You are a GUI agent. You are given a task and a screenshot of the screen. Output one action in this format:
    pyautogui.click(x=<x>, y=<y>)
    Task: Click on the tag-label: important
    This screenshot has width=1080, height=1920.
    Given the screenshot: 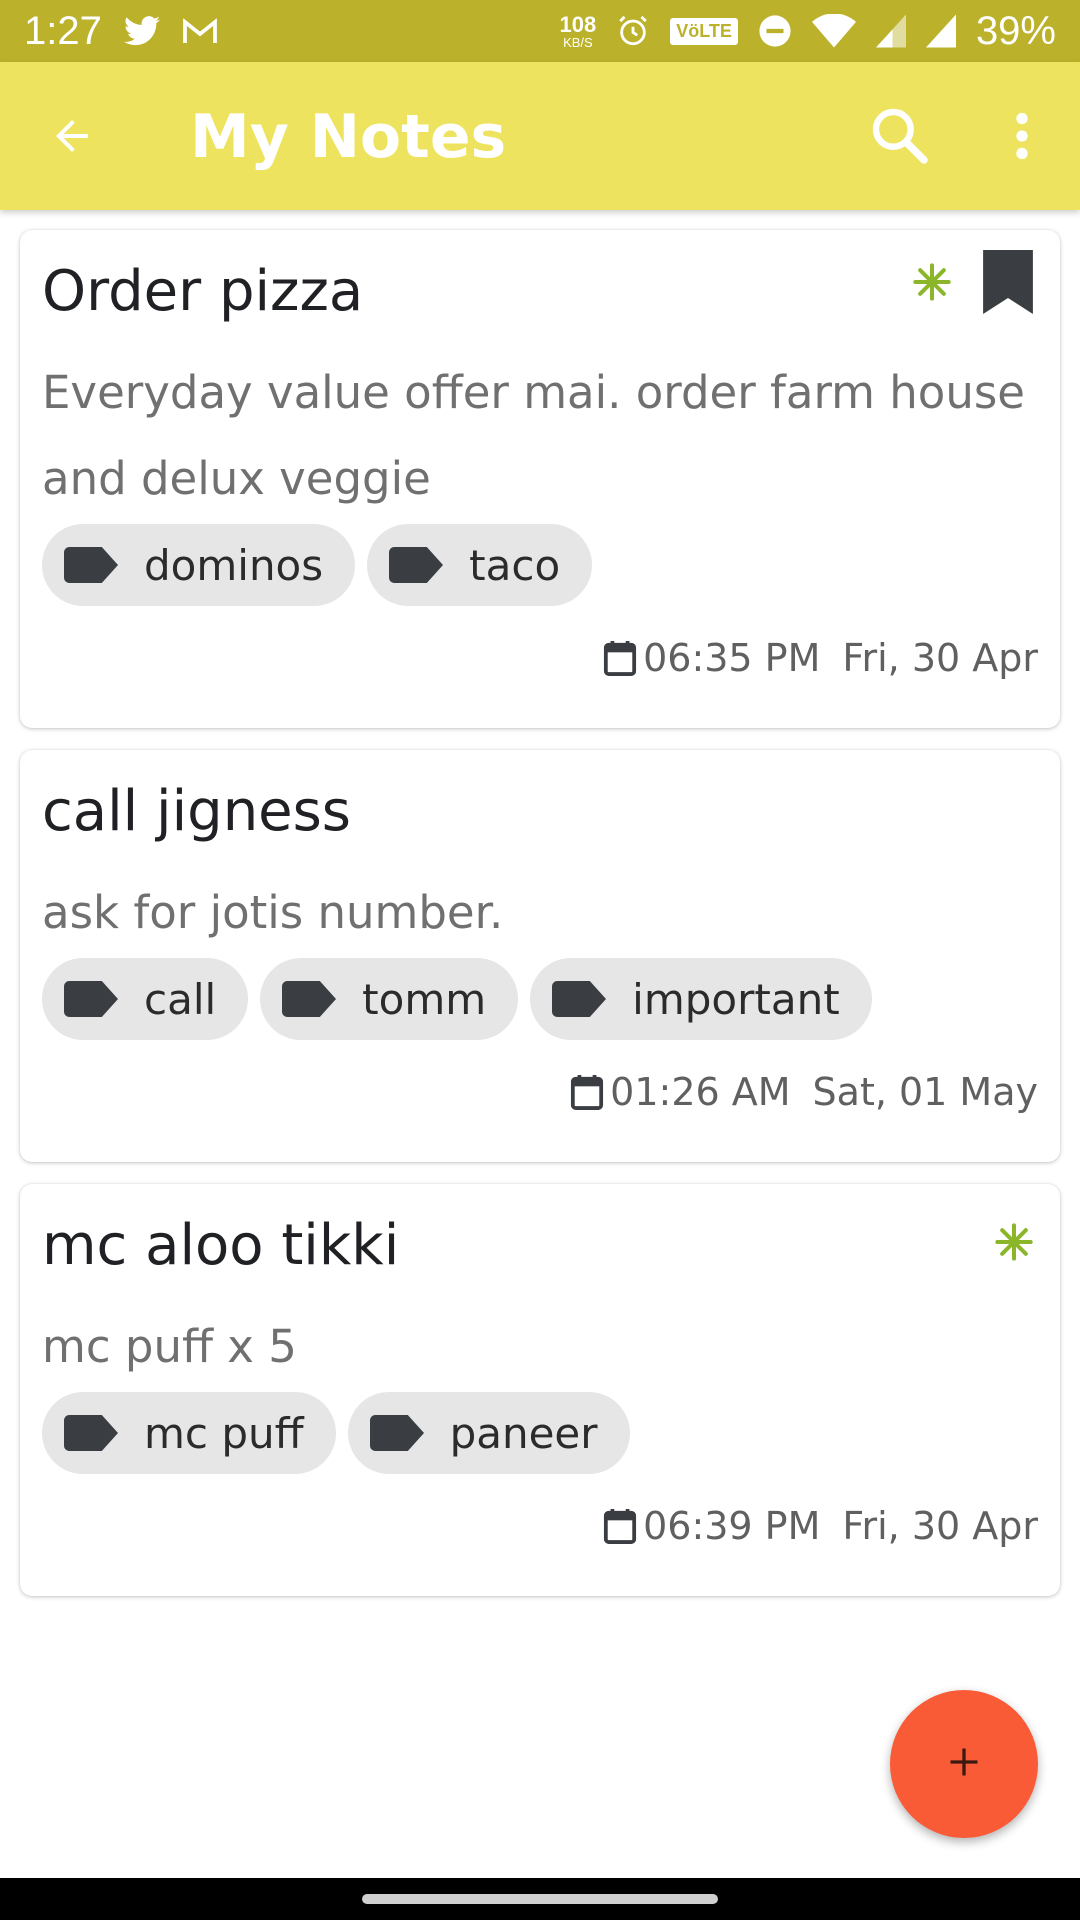 What is the action you would take?
    pyautogui.click(x=736, y=999)
    